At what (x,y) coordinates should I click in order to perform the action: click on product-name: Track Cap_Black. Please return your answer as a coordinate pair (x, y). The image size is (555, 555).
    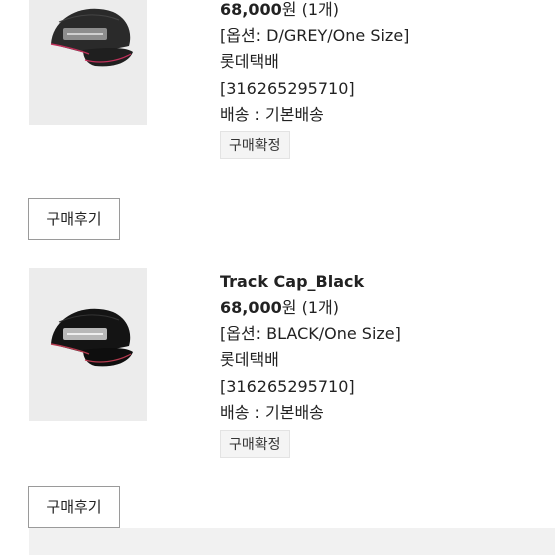
    Looking at the image, I should click on (292, 282).